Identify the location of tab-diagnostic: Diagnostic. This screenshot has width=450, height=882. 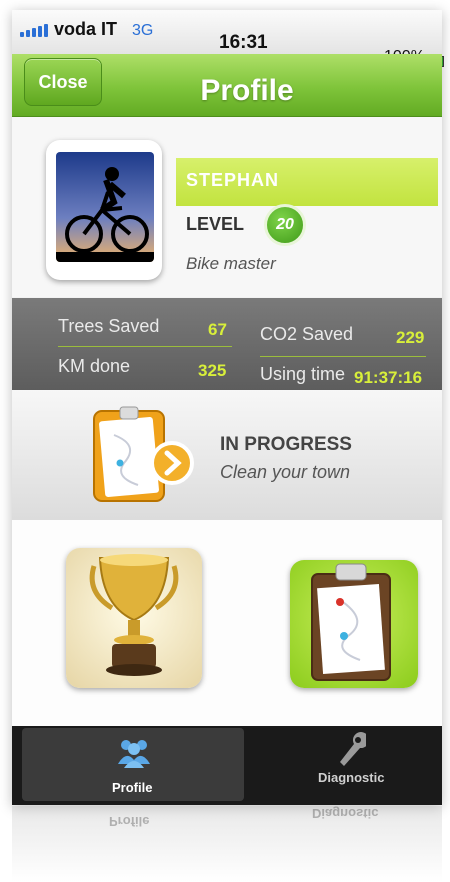
(350, 763).